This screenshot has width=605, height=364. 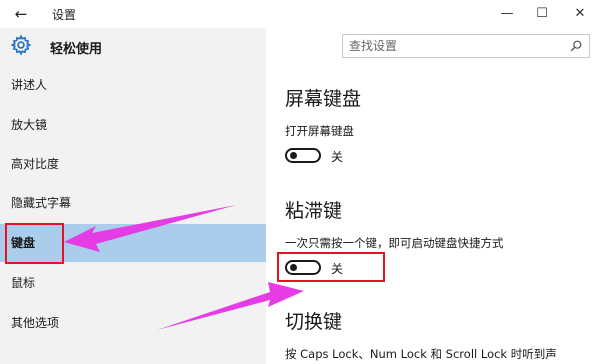 I want to click on annotation-highlight-keyboard, so click(x=34, y=243).